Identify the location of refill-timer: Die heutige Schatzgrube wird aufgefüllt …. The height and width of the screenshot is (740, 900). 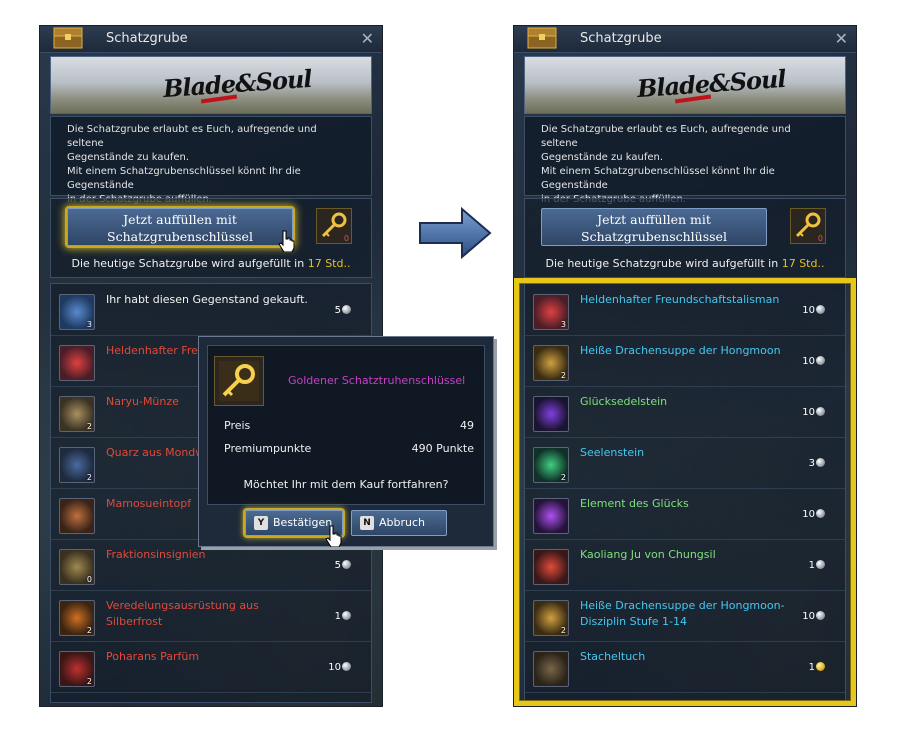
(685, 263).